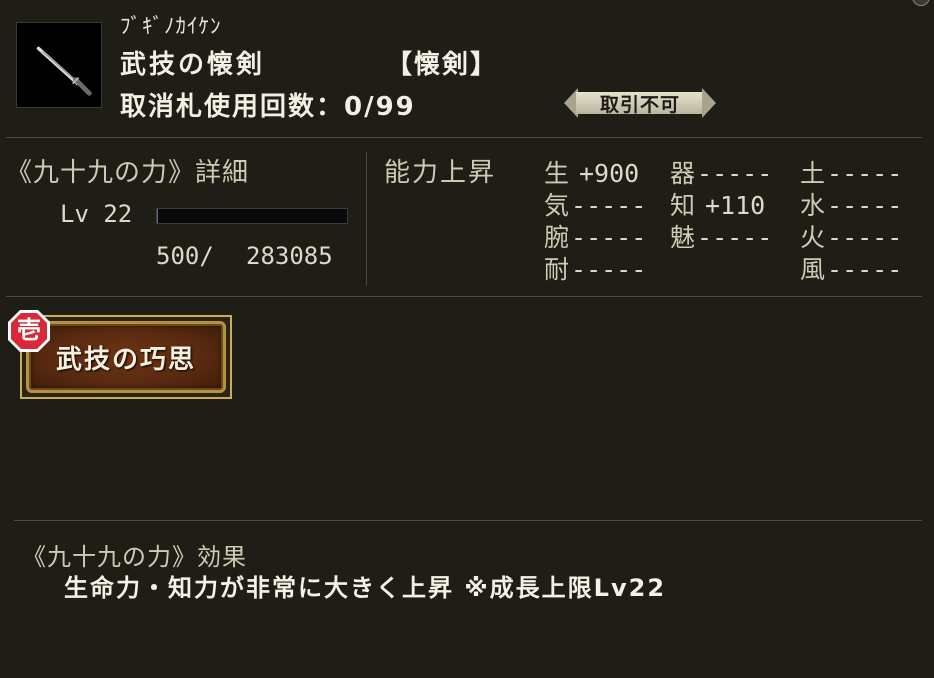 The image size is (934, 678). What do you see at coordinates (721, 237) in the screenshot?
I see `stat-charm: 魅-----` at bounding box center [721, 237].